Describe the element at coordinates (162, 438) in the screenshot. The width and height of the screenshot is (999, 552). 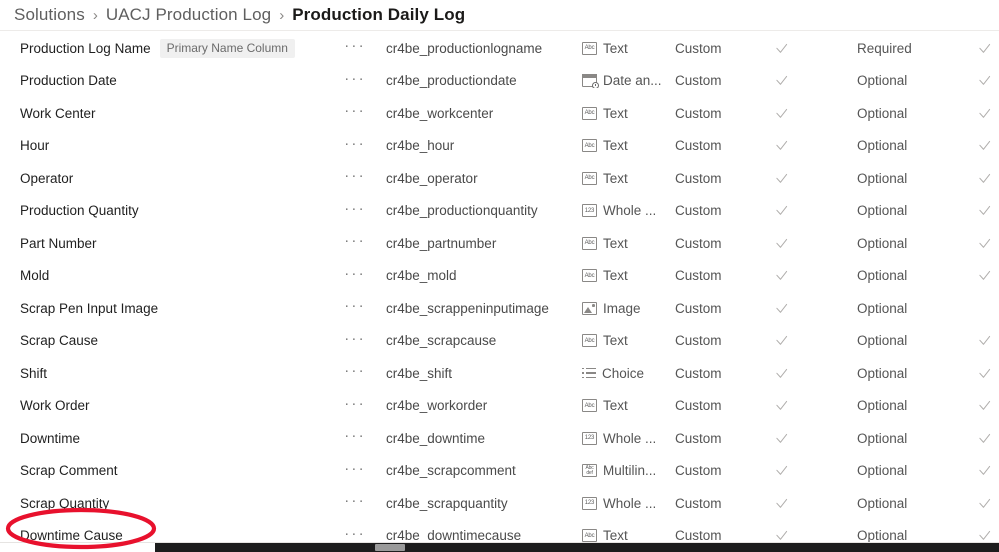
I see `column-display-name-cell: Downtime` at that location.